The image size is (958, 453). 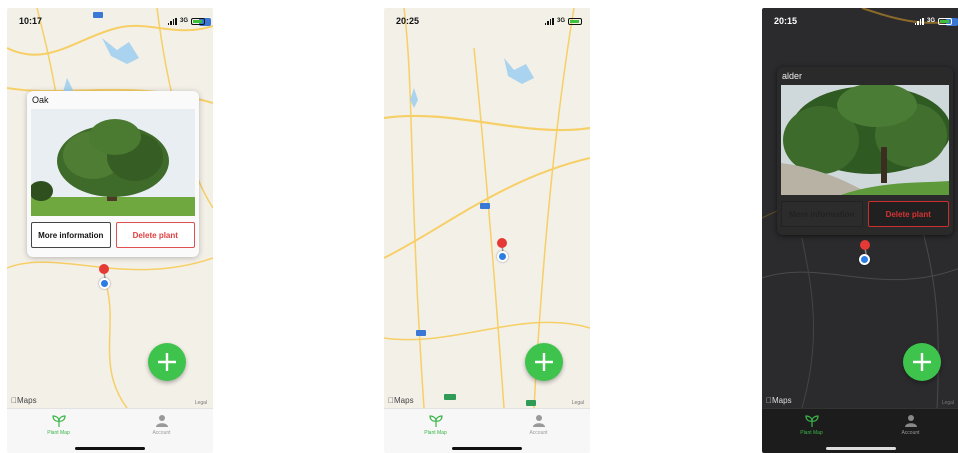 I want to click on status-time: 20:25, so click(x=408, y=21).